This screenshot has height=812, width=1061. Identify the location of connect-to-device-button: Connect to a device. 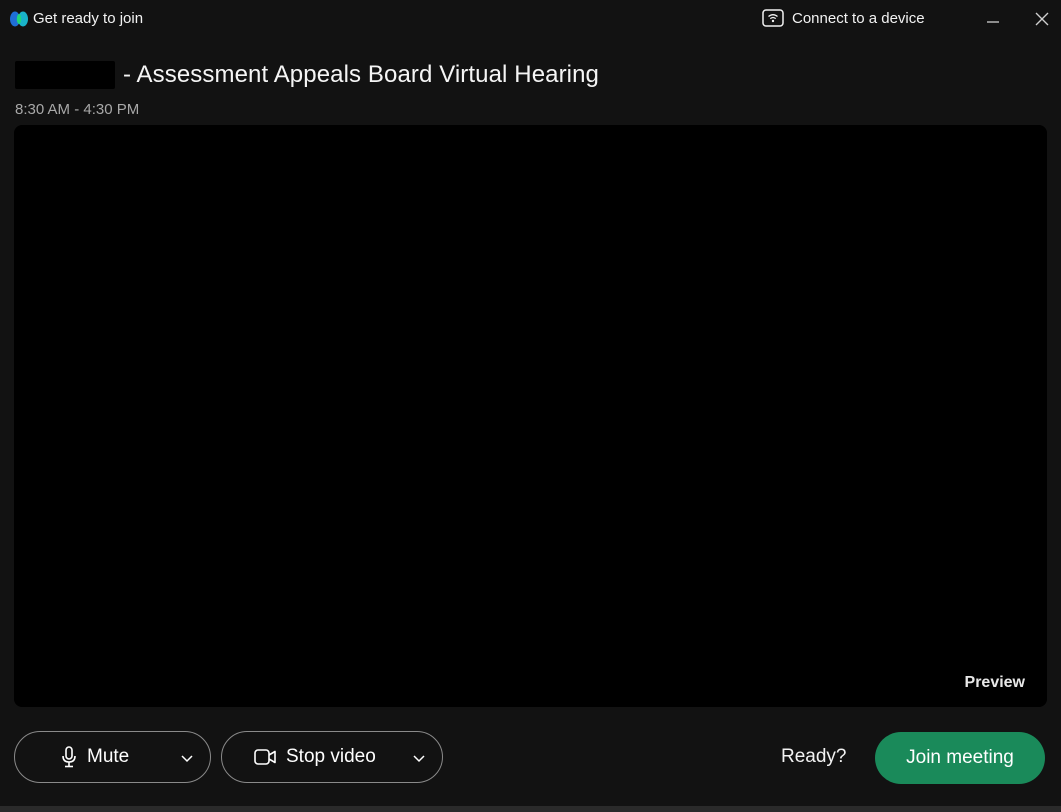
(843, 18).